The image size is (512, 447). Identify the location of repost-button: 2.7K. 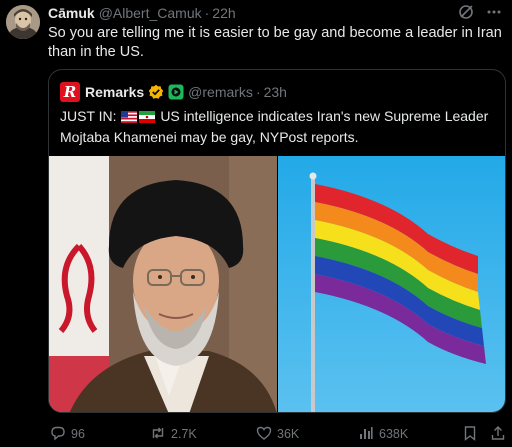
(173, 434).